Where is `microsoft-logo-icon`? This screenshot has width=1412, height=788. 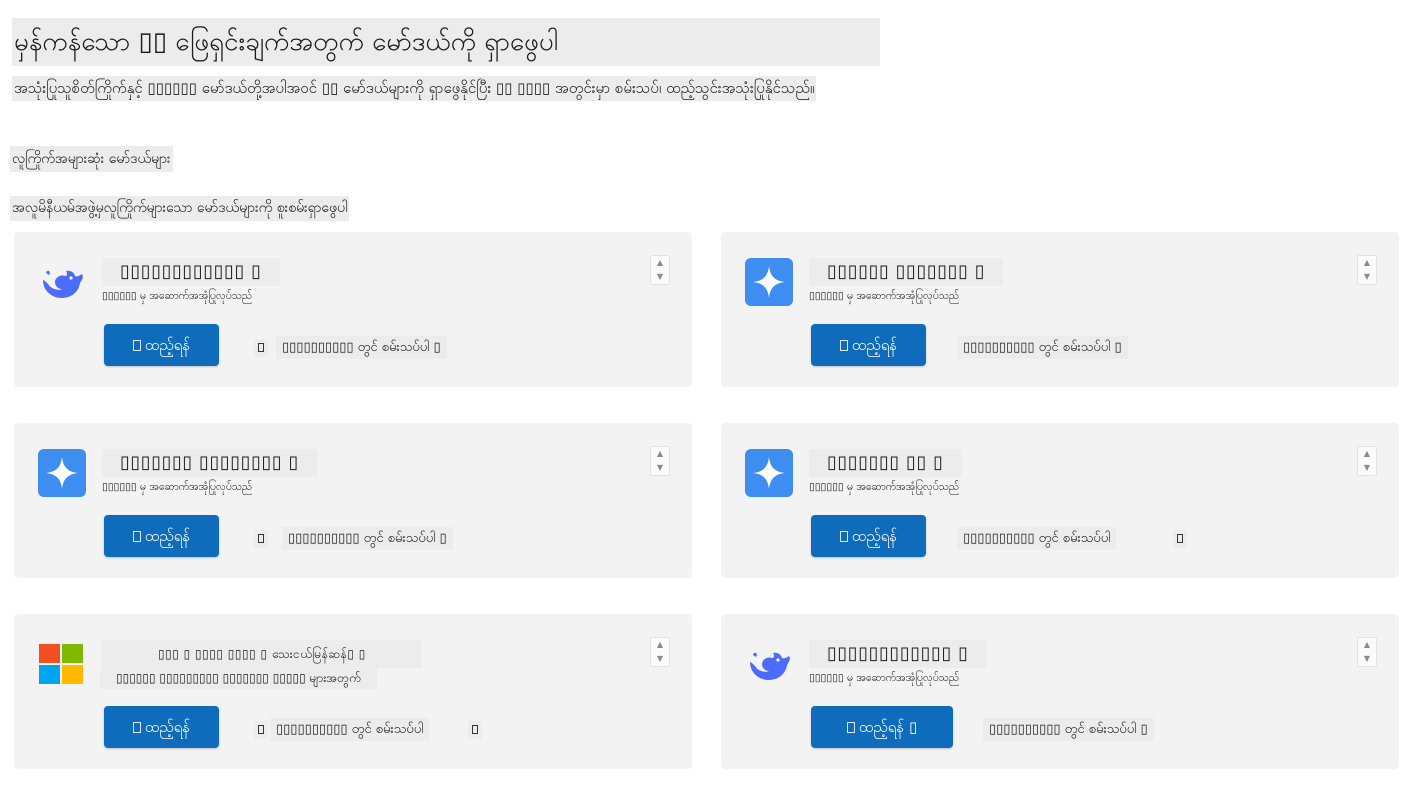 microsoft-logo-icon is located at coordinates (61, 664).